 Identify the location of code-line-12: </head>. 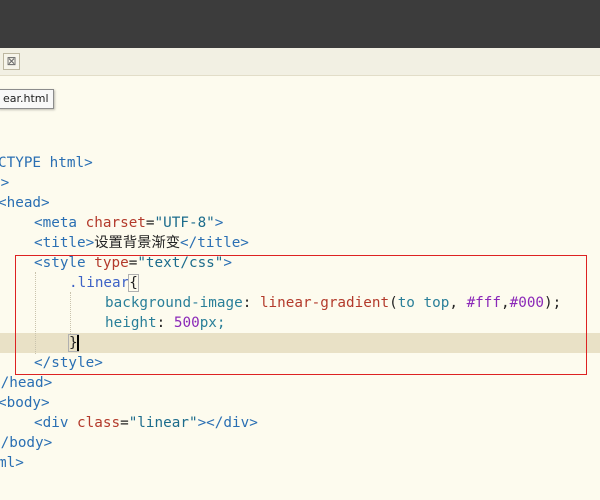
(26, 383).